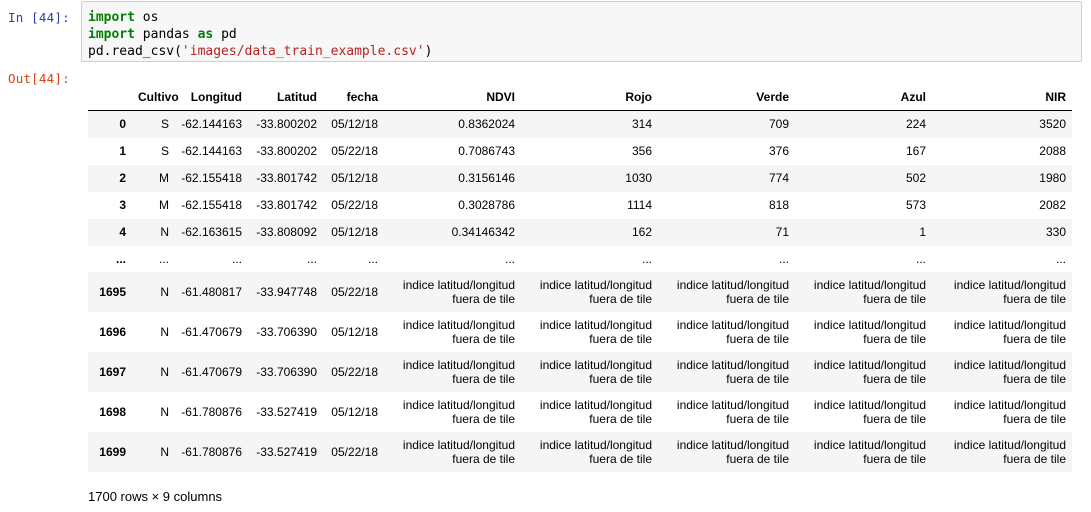  Describe the element at coordinates (286, 291) in the screenshot. I see `table-cell: -33.947748` at that location.